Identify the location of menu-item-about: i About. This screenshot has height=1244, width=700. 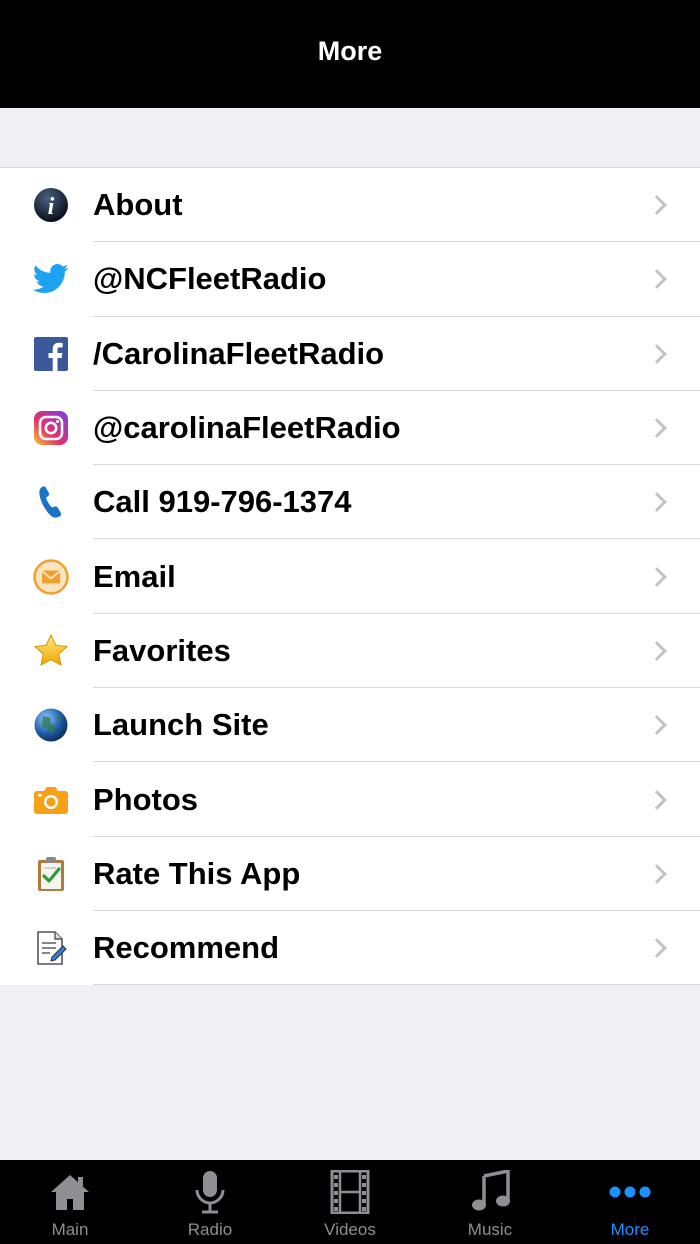
(350, 205).